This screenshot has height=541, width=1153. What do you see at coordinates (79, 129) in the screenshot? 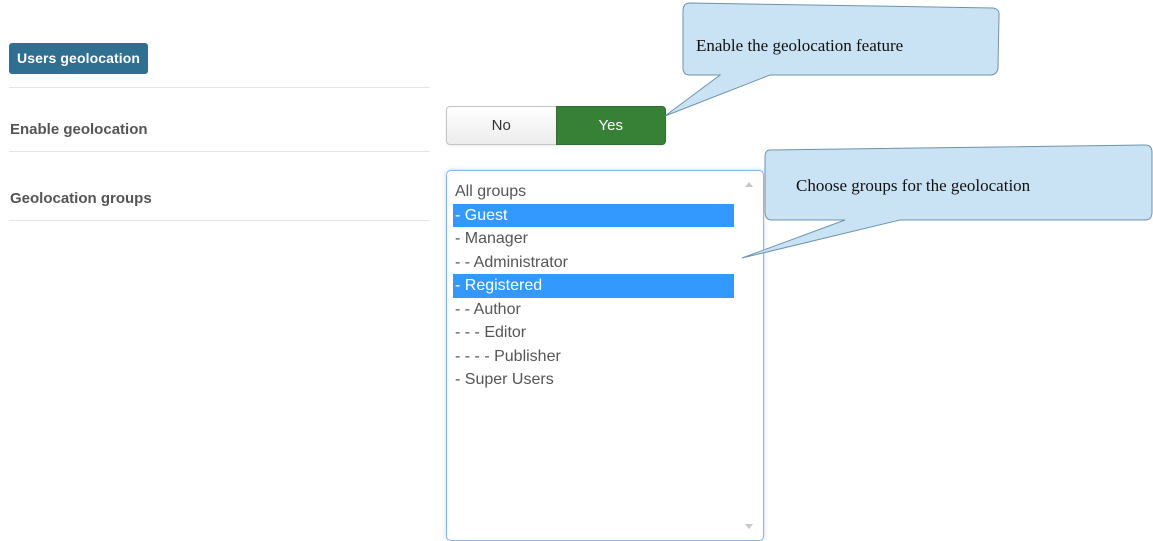
I see `enable-geolocation-label: Enable geolocation` at bounding box center [79, 129].